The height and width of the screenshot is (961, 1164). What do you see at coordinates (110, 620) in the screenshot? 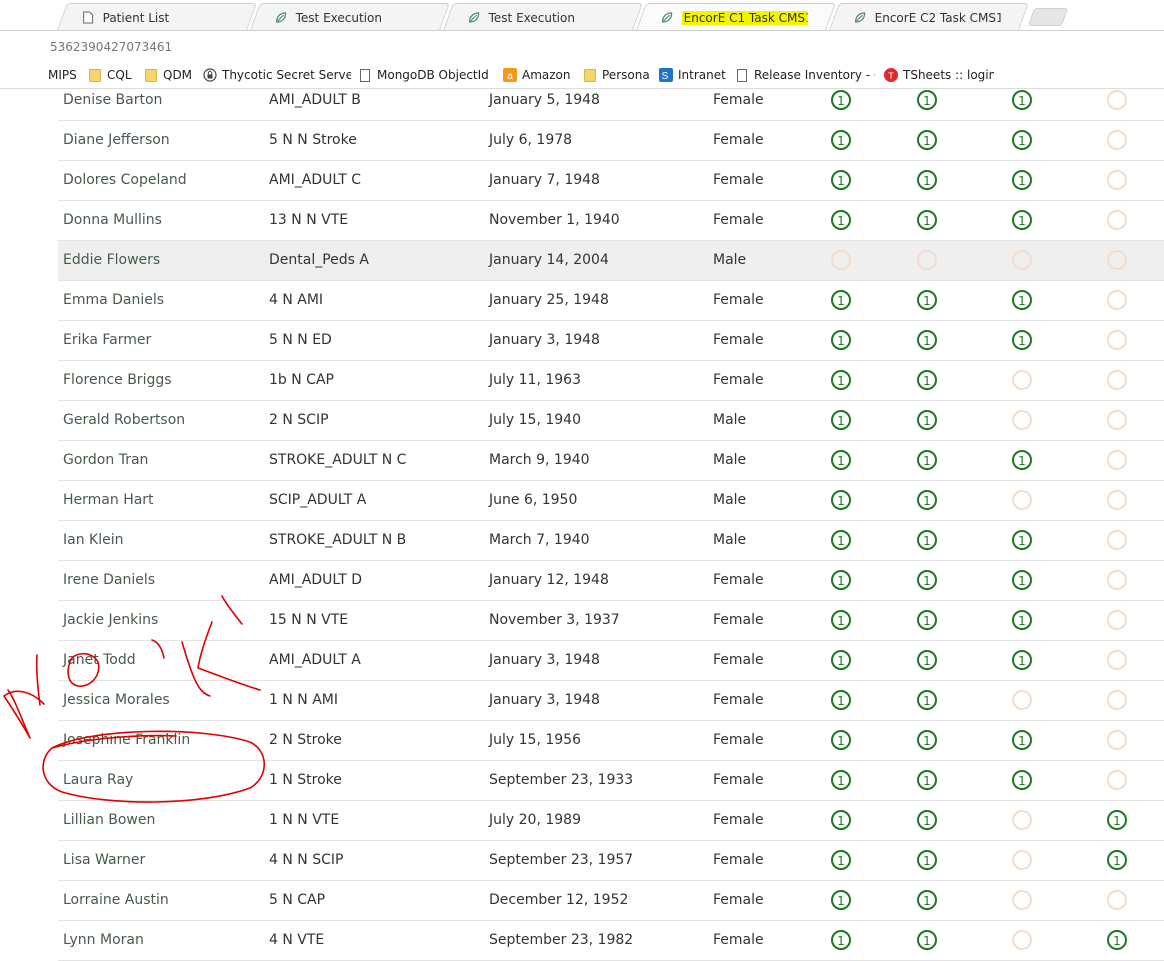
I see `patient-name: Jackie Jenkins` at bounding box center [110, 620].